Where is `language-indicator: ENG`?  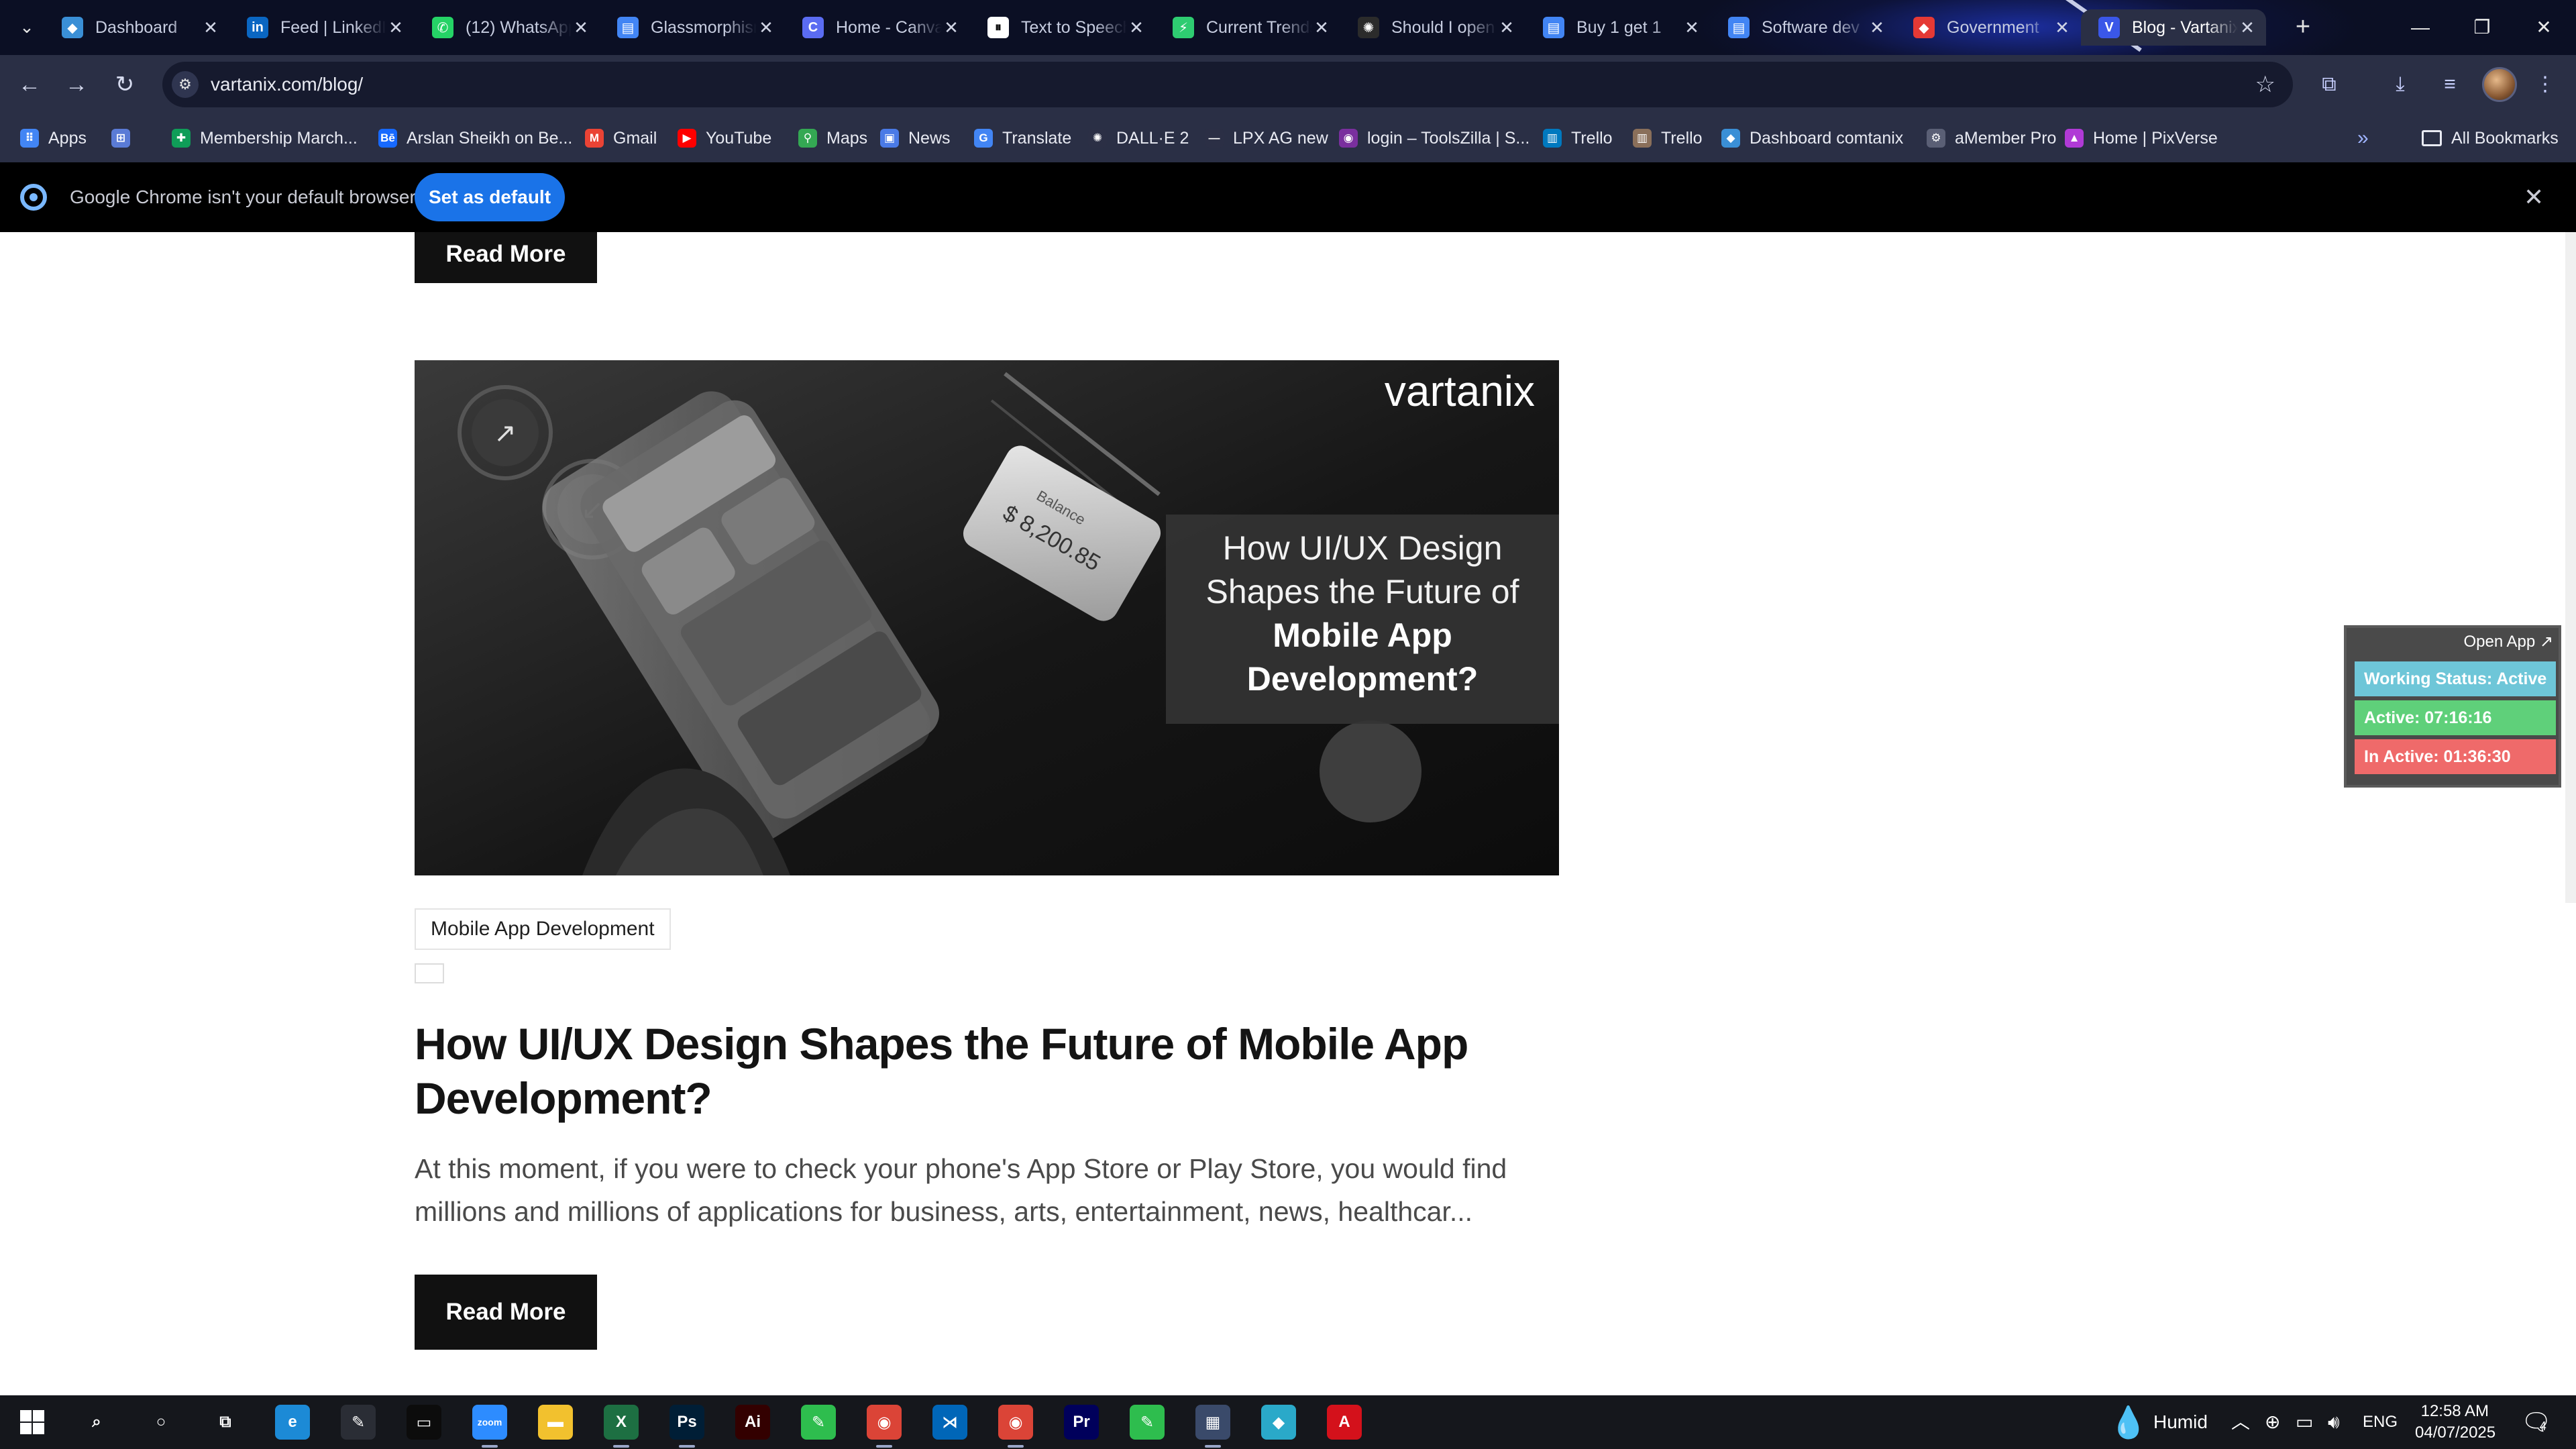 language-indicator: ENG is located at coordinates (2380, 1422).